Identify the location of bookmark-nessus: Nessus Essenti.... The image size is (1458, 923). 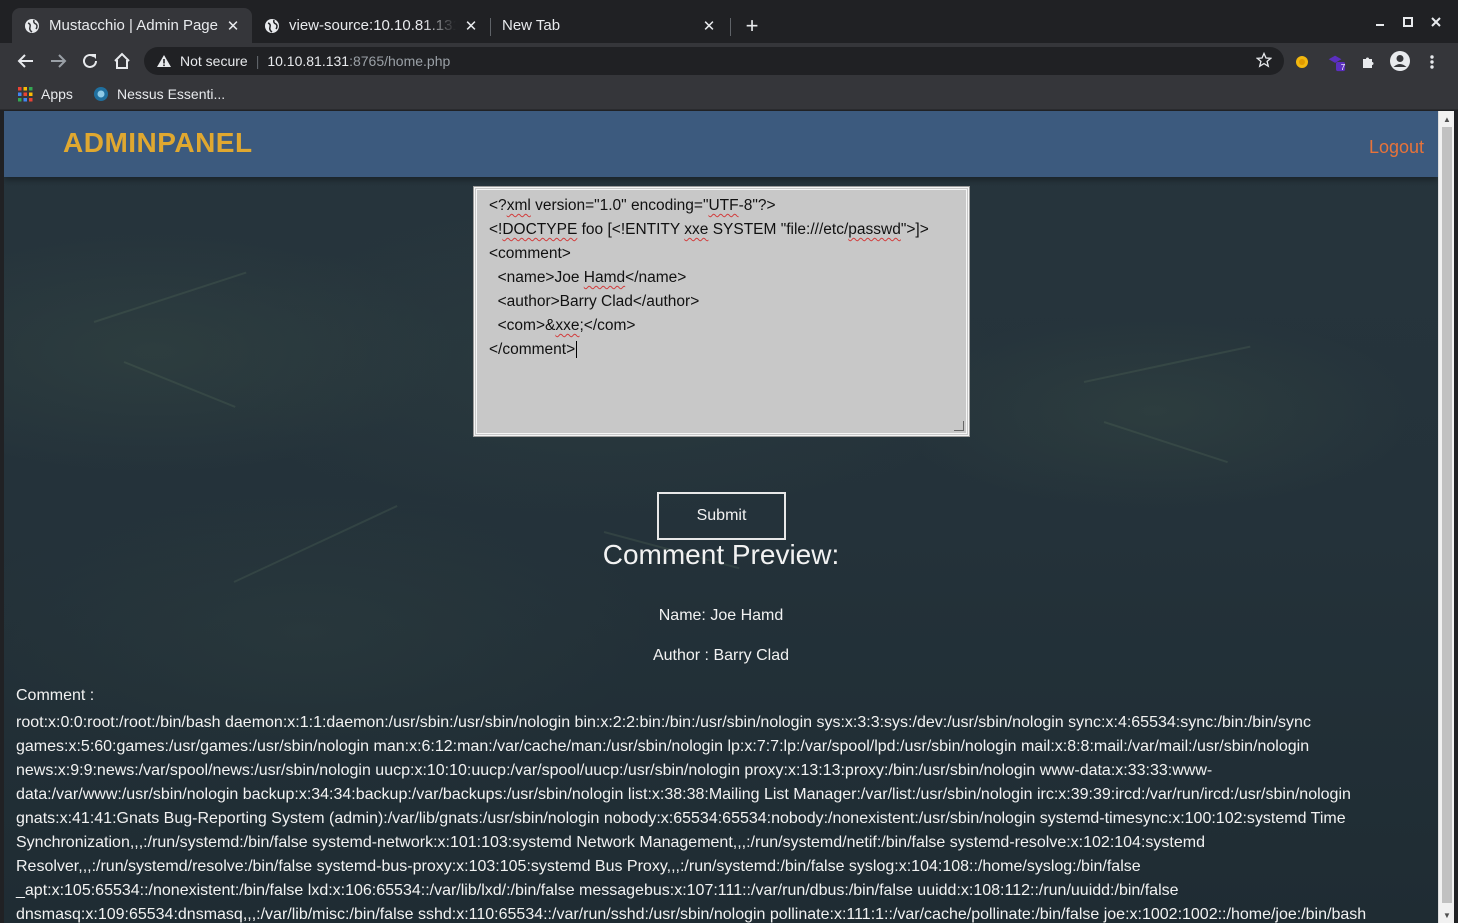
(159, 94).